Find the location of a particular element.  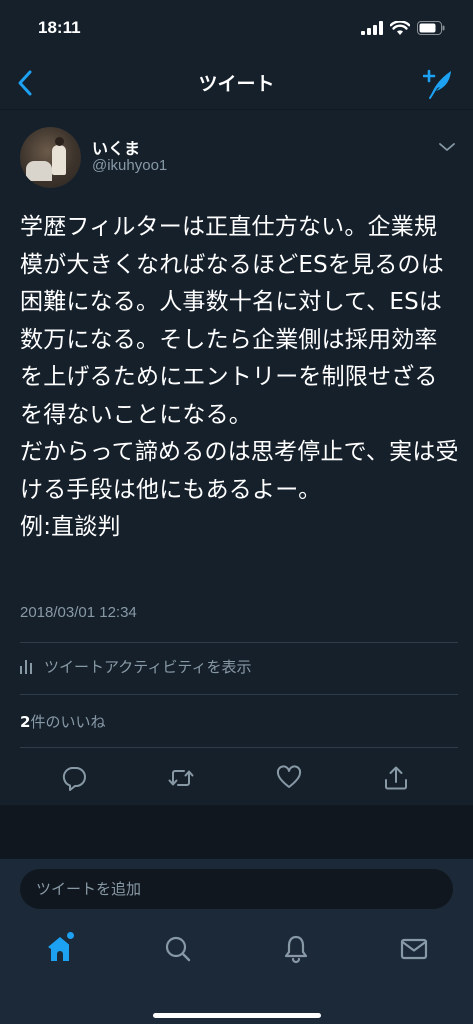

share-icon is located at coordinates (396, 778).